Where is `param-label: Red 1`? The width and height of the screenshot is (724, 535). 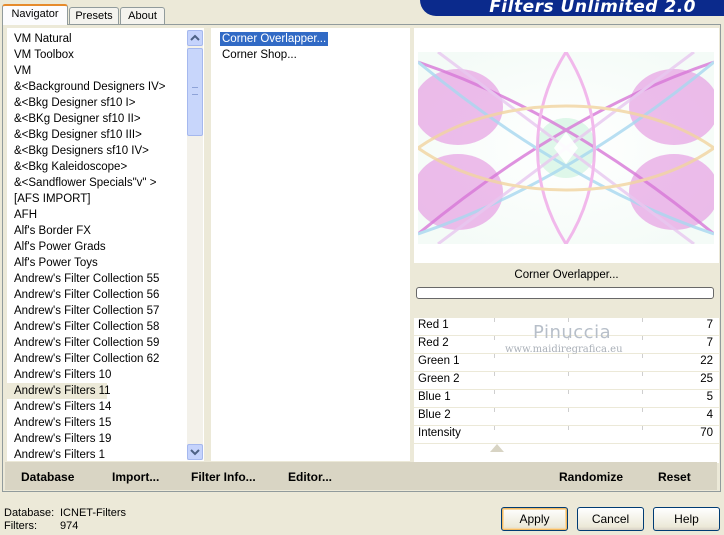 param-label: Red 1 is located at coordinates (433, 325).